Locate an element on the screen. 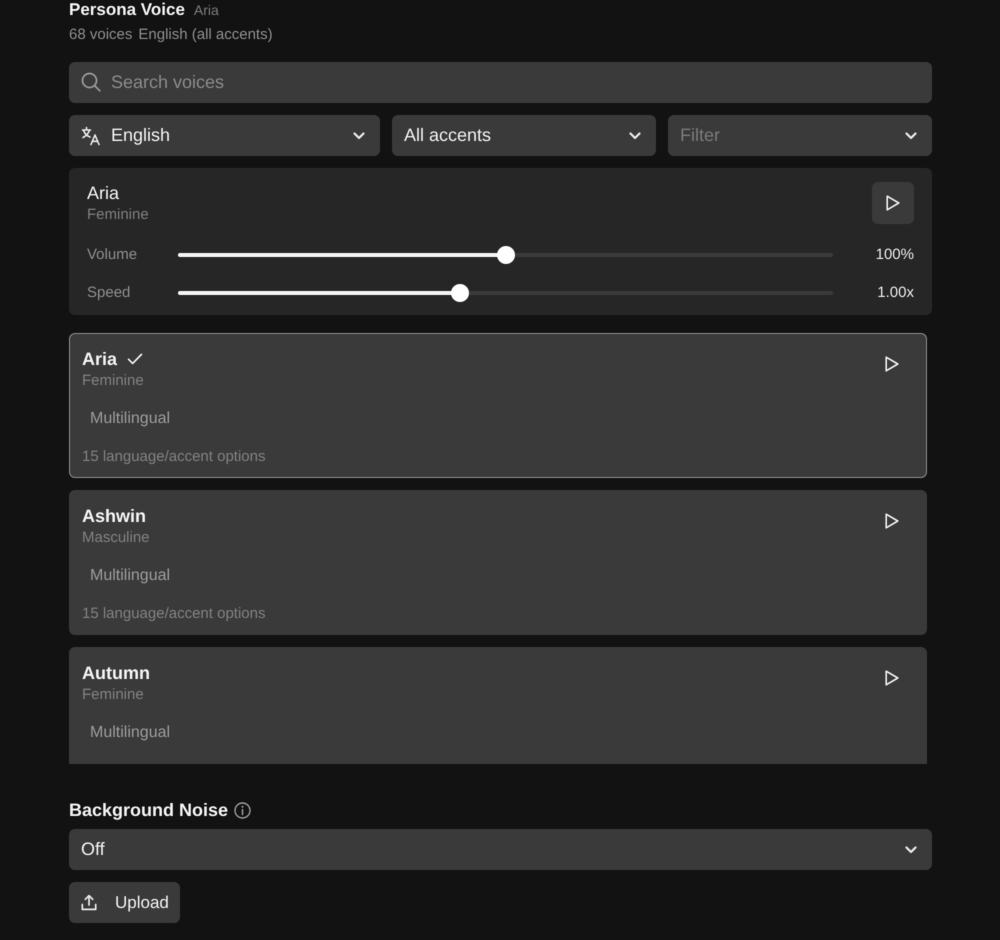 This screenshot has width=1000, height=940. voice-name: Autumn is located at coordinates (116, 673).